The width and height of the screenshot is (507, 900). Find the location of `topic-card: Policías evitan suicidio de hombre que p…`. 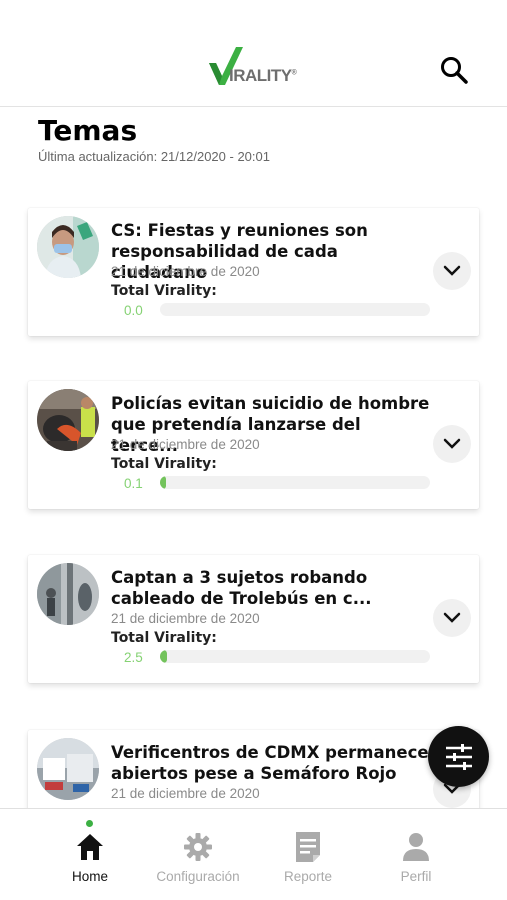

topic-card: Policías evitan suicidio de hombre que p… is located at coordinates (253, 445).